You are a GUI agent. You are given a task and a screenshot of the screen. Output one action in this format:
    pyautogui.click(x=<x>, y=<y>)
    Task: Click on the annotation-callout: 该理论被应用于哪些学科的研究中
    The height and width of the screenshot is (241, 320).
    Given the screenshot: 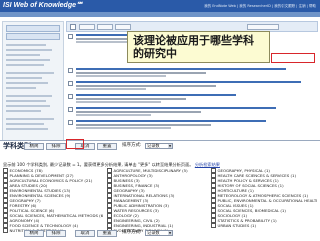 What is the action you would take?
    pyautogui.click(x=198, y=47)
    